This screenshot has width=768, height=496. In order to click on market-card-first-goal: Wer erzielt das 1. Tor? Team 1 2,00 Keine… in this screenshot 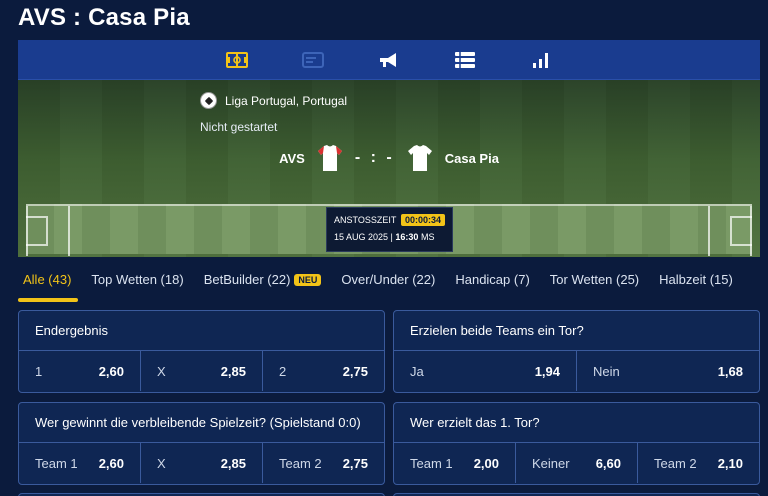, I will do `click(576, 443)`.